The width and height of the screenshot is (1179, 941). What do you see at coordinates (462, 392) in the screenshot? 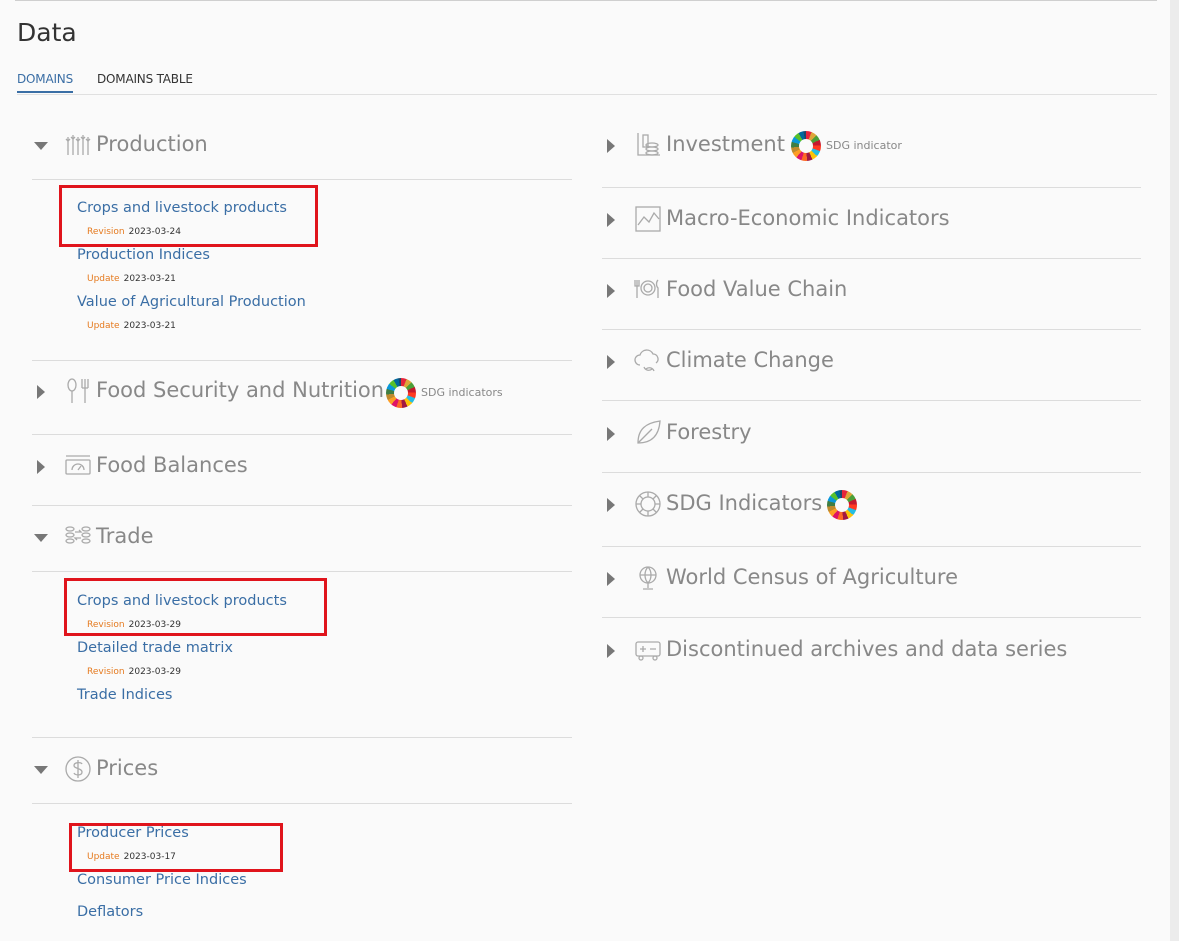
I see `sdg-label: SDG indicators` at bounding box center [462, 392].